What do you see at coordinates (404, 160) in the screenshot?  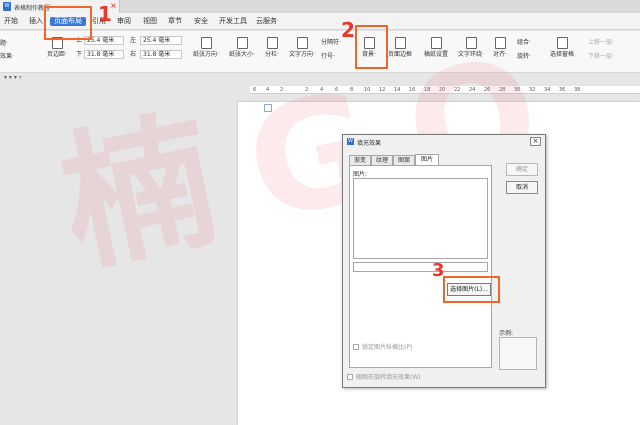 I see `tab-pattern: 图案` at bounding box center [404, 160].